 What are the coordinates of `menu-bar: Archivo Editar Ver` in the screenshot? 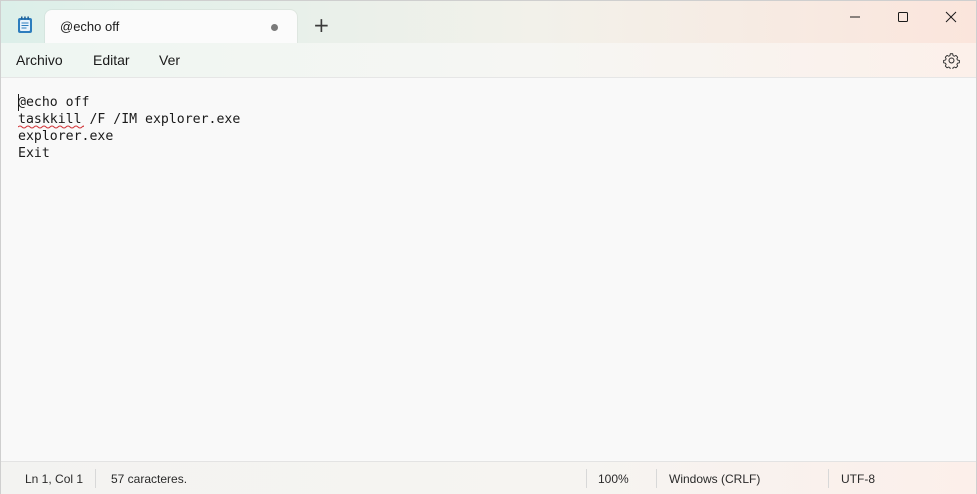 It's located at (488, 60).